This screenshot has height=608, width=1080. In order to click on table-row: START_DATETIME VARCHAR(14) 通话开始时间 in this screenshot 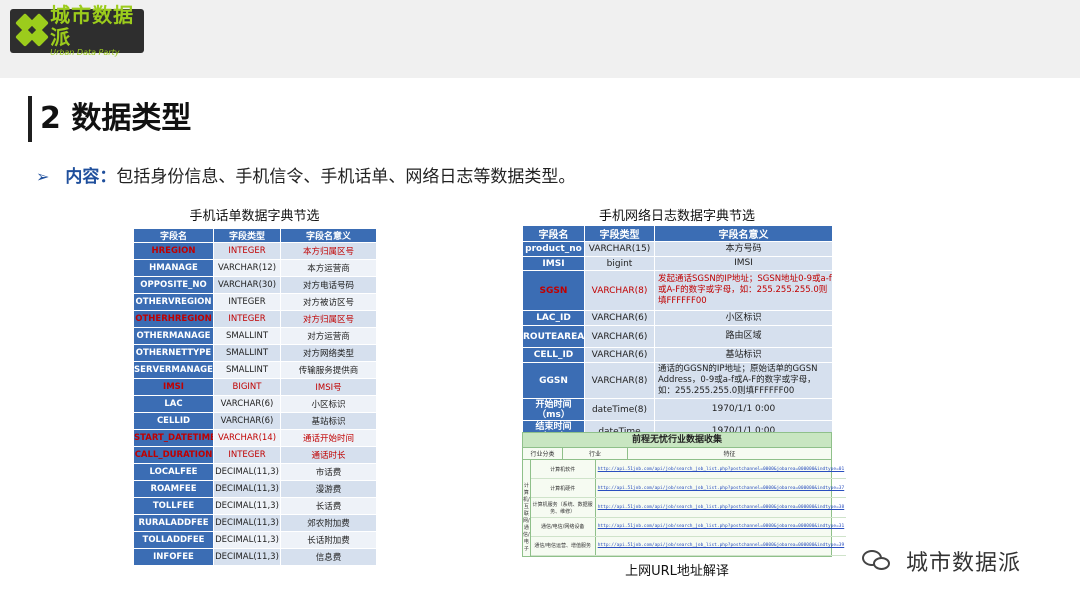, I will do `click(255, 438)`.